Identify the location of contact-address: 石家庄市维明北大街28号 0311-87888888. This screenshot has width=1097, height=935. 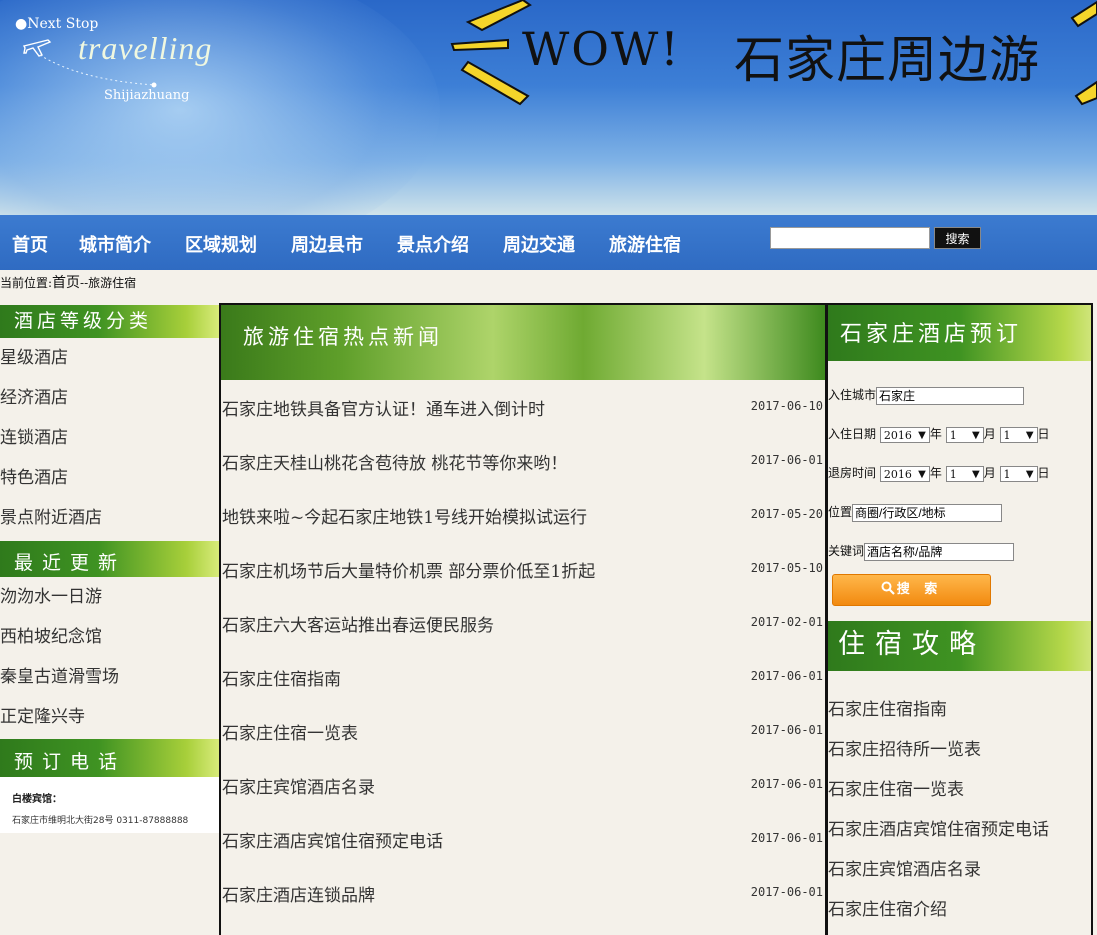
(100, 821).